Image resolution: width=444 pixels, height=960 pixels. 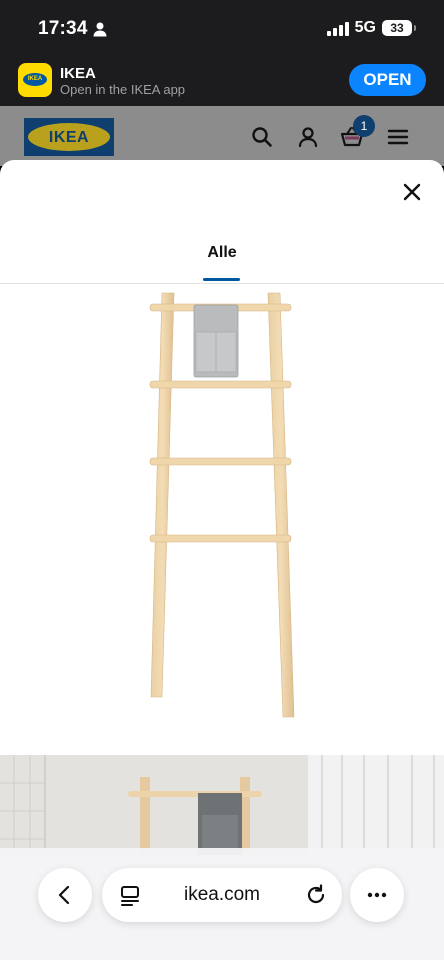 I want to click on status-bar: 17:34 5G 33, so click(x=222, y=28).